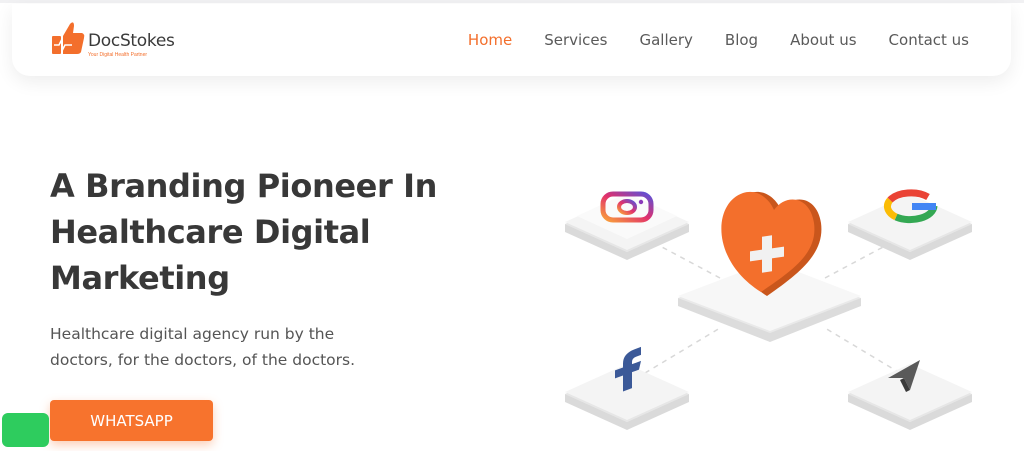 This screenshot has height=451, width=1024. I want to click on whatsapp-button: WHATSAPP, so click(131, 420).